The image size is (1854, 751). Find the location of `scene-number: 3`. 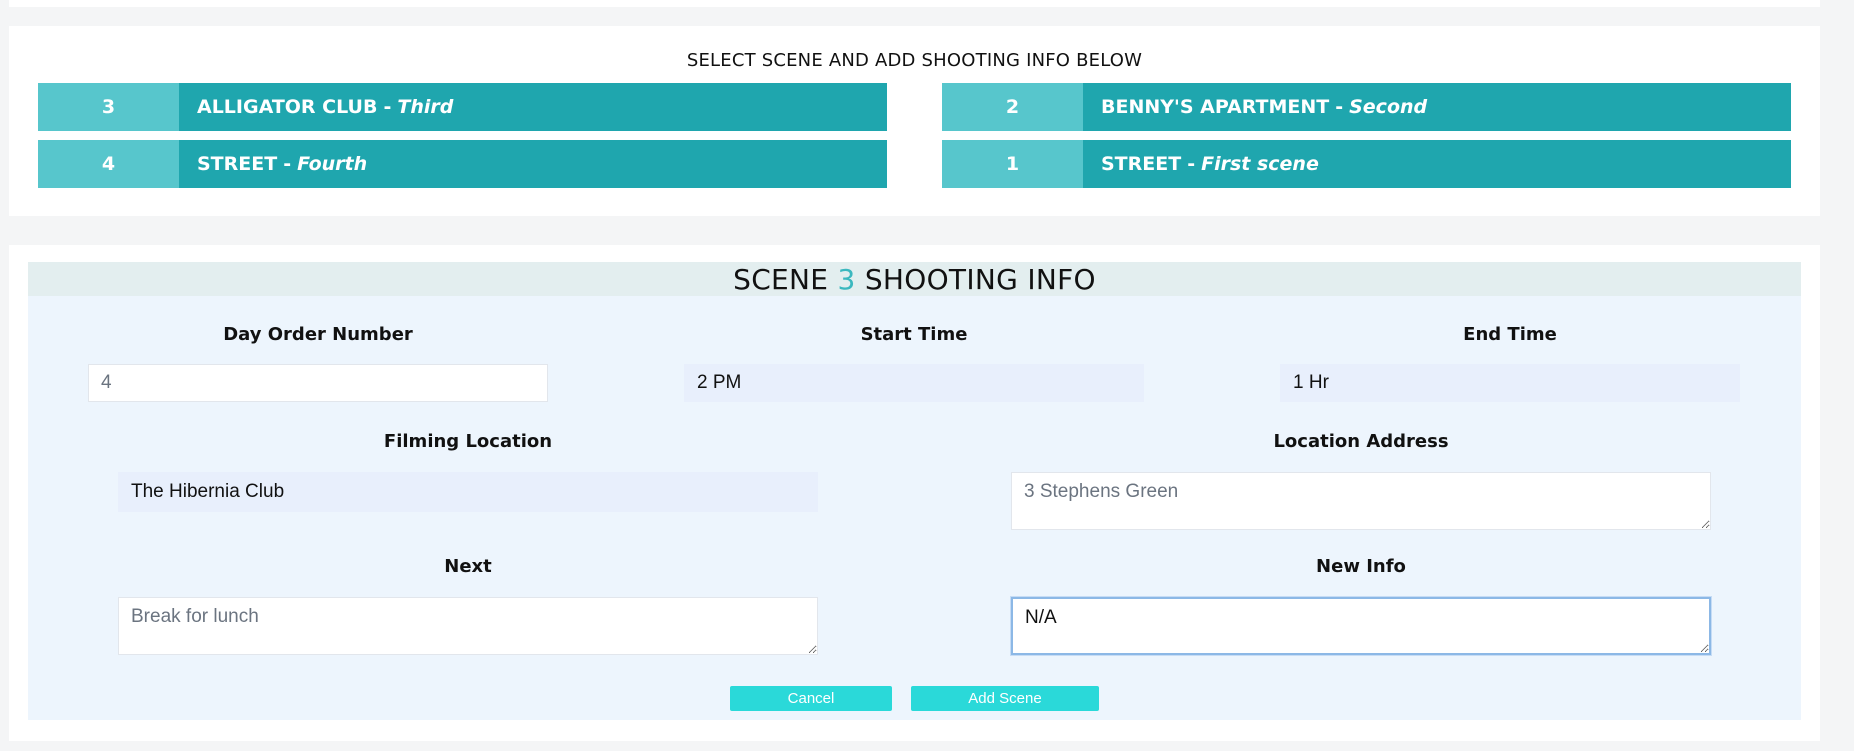

scene-number: 3 is located at coordinates (108, 107).